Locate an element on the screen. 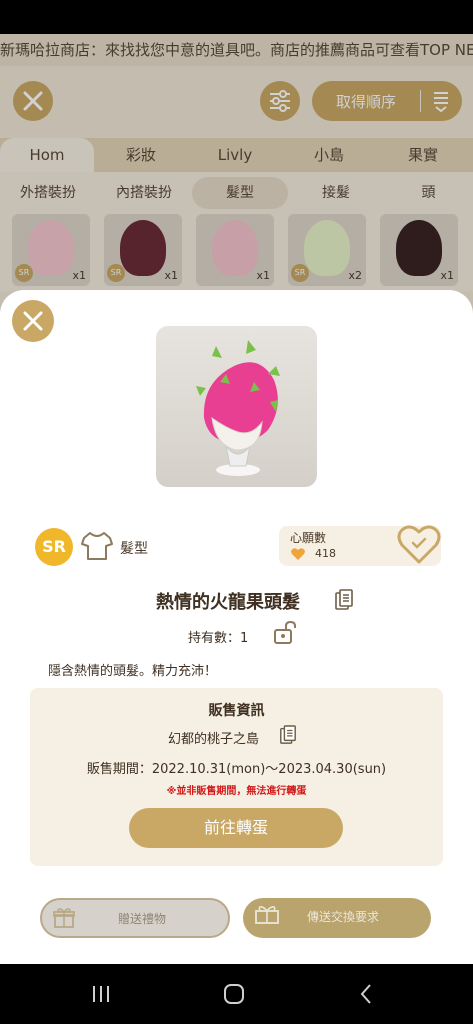 The width and height of the screenshot is (473, 1024). modal-close-button is located at coordinates (33, 321).